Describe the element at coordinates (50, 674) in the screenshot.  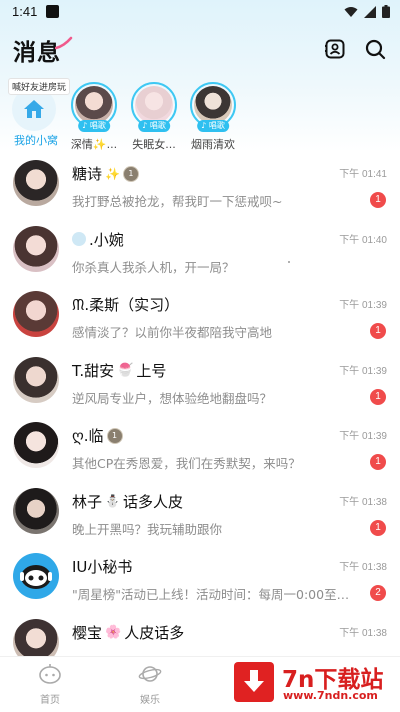
I see `home-icon` at that location.